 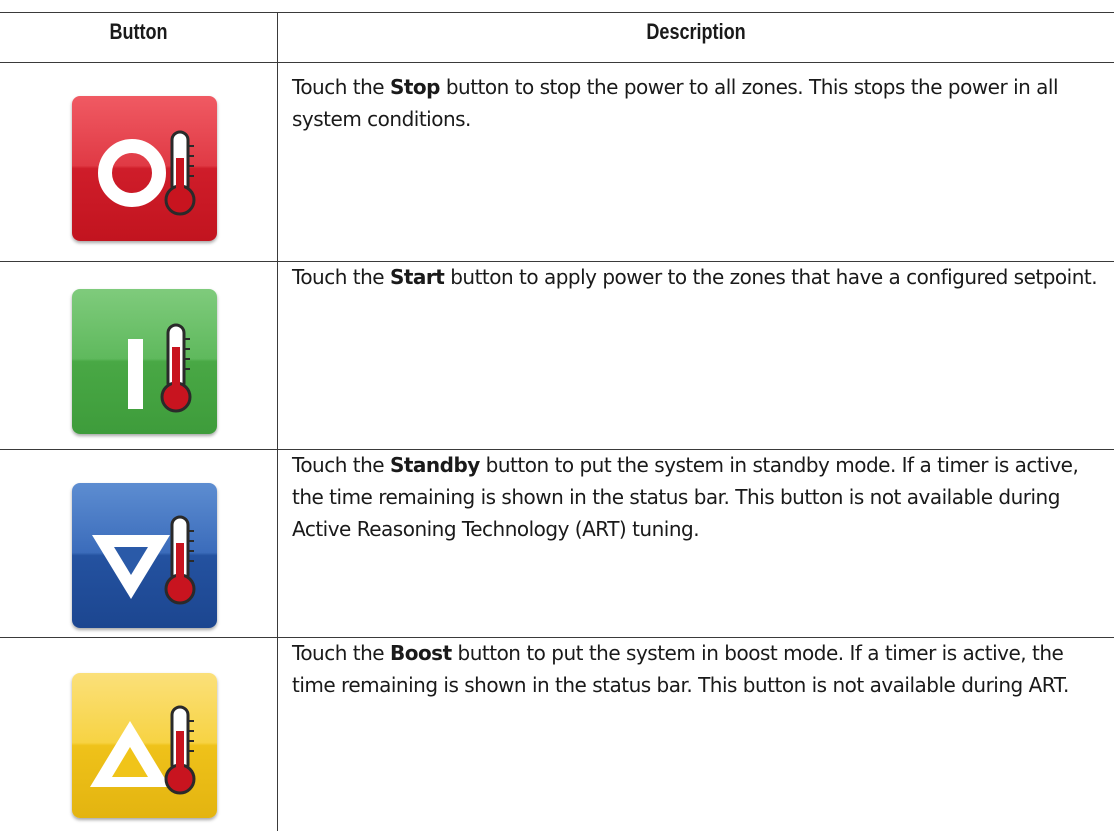 What do you see at coordinates (144, 745) in the screenshot?
I see `boost-icon` at bounding box center [144, 745].